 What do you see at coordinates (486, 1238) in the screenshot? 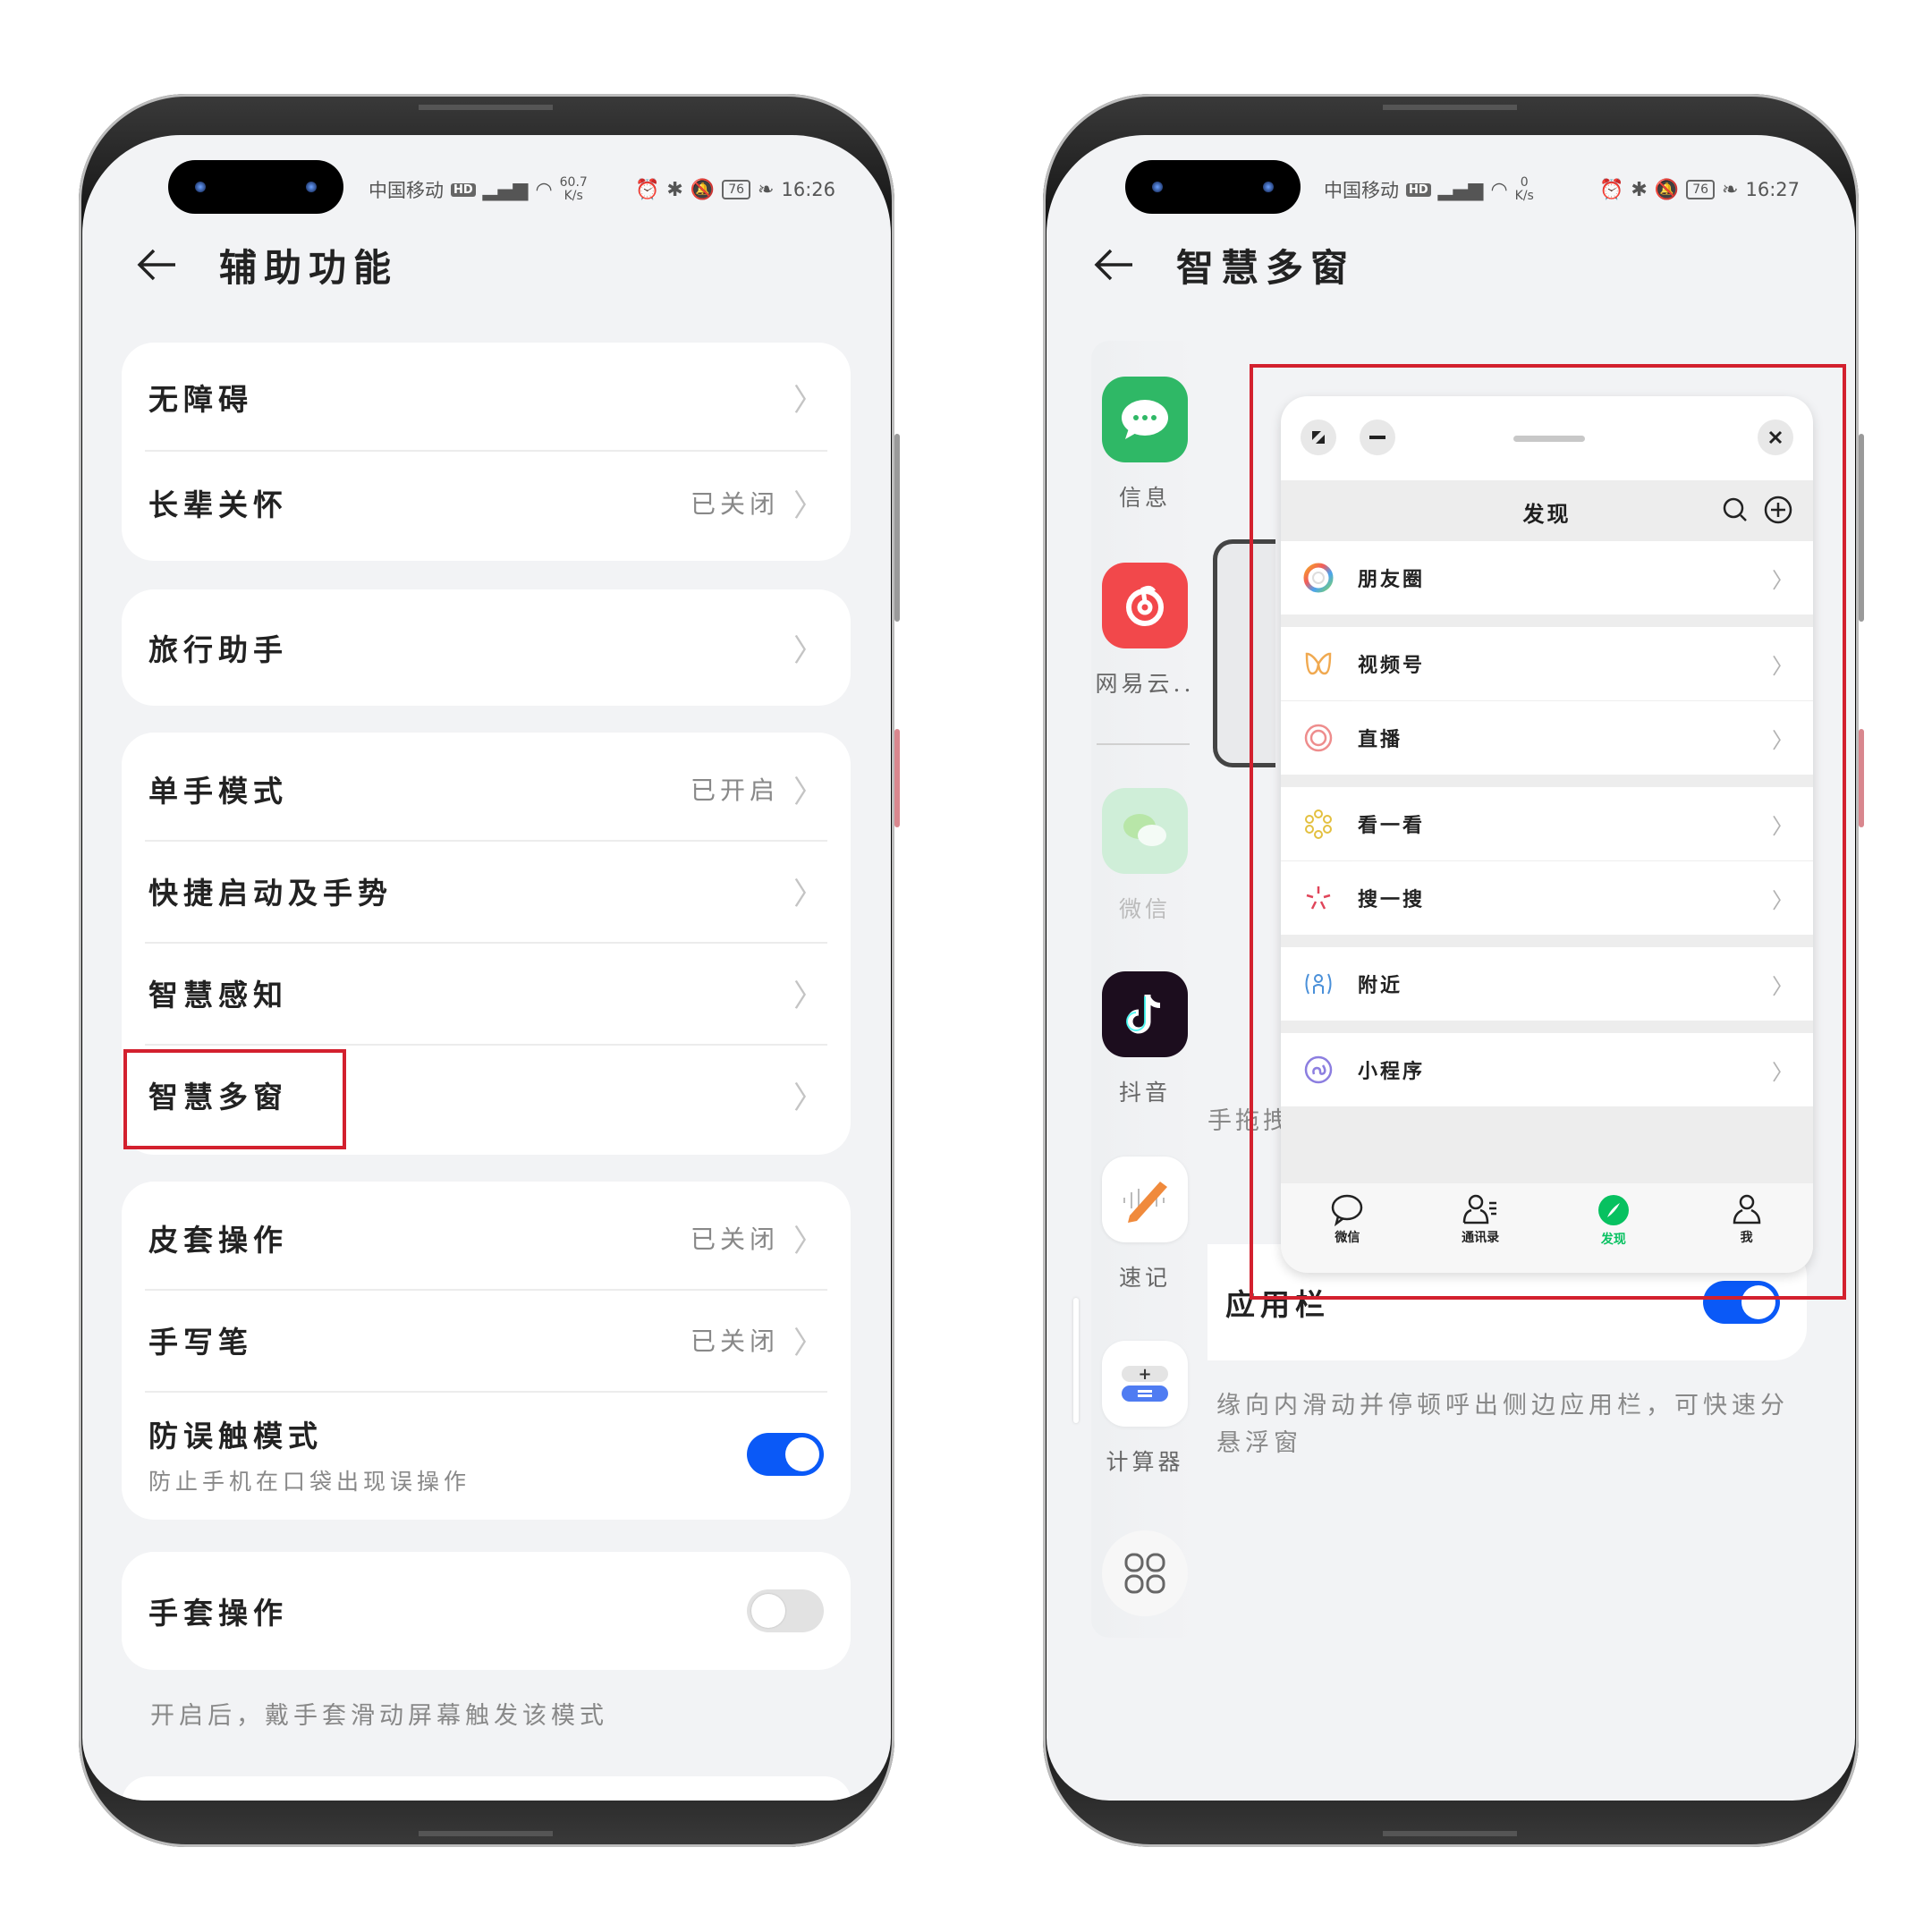
I see `settings-item-cover-operation: 皮套操作 已关闭 〉` at bounding box center [486, 1238].